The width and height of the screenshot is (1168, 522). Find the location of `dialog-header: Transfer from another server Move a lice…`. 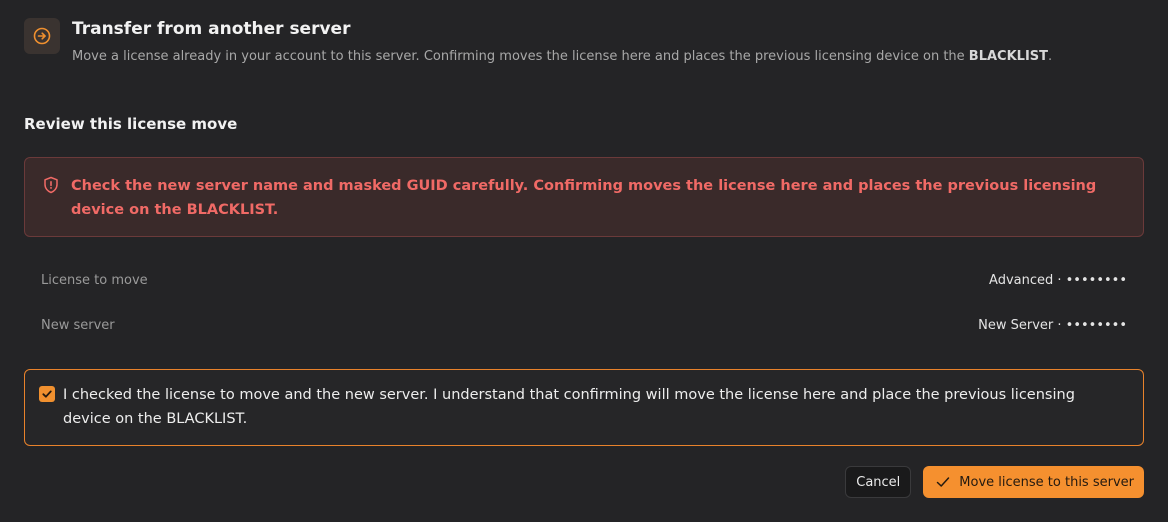

dialog-header: Transfer from another server Move a lice… is located at coordinates (538, 42).